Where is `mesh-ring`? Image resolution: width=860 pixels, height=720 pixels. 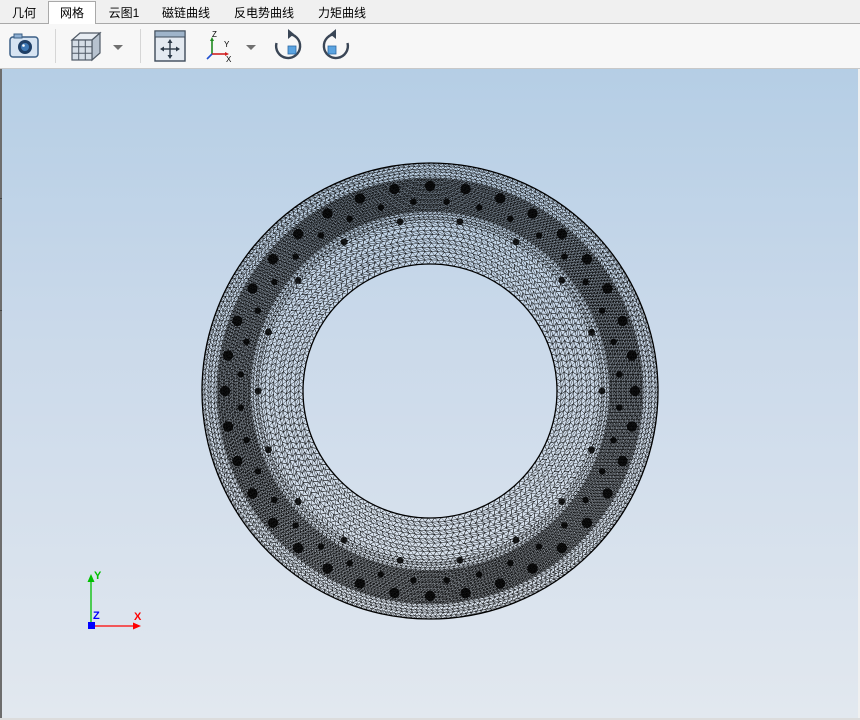 mesh-ring is located at coordinates (430, 391).